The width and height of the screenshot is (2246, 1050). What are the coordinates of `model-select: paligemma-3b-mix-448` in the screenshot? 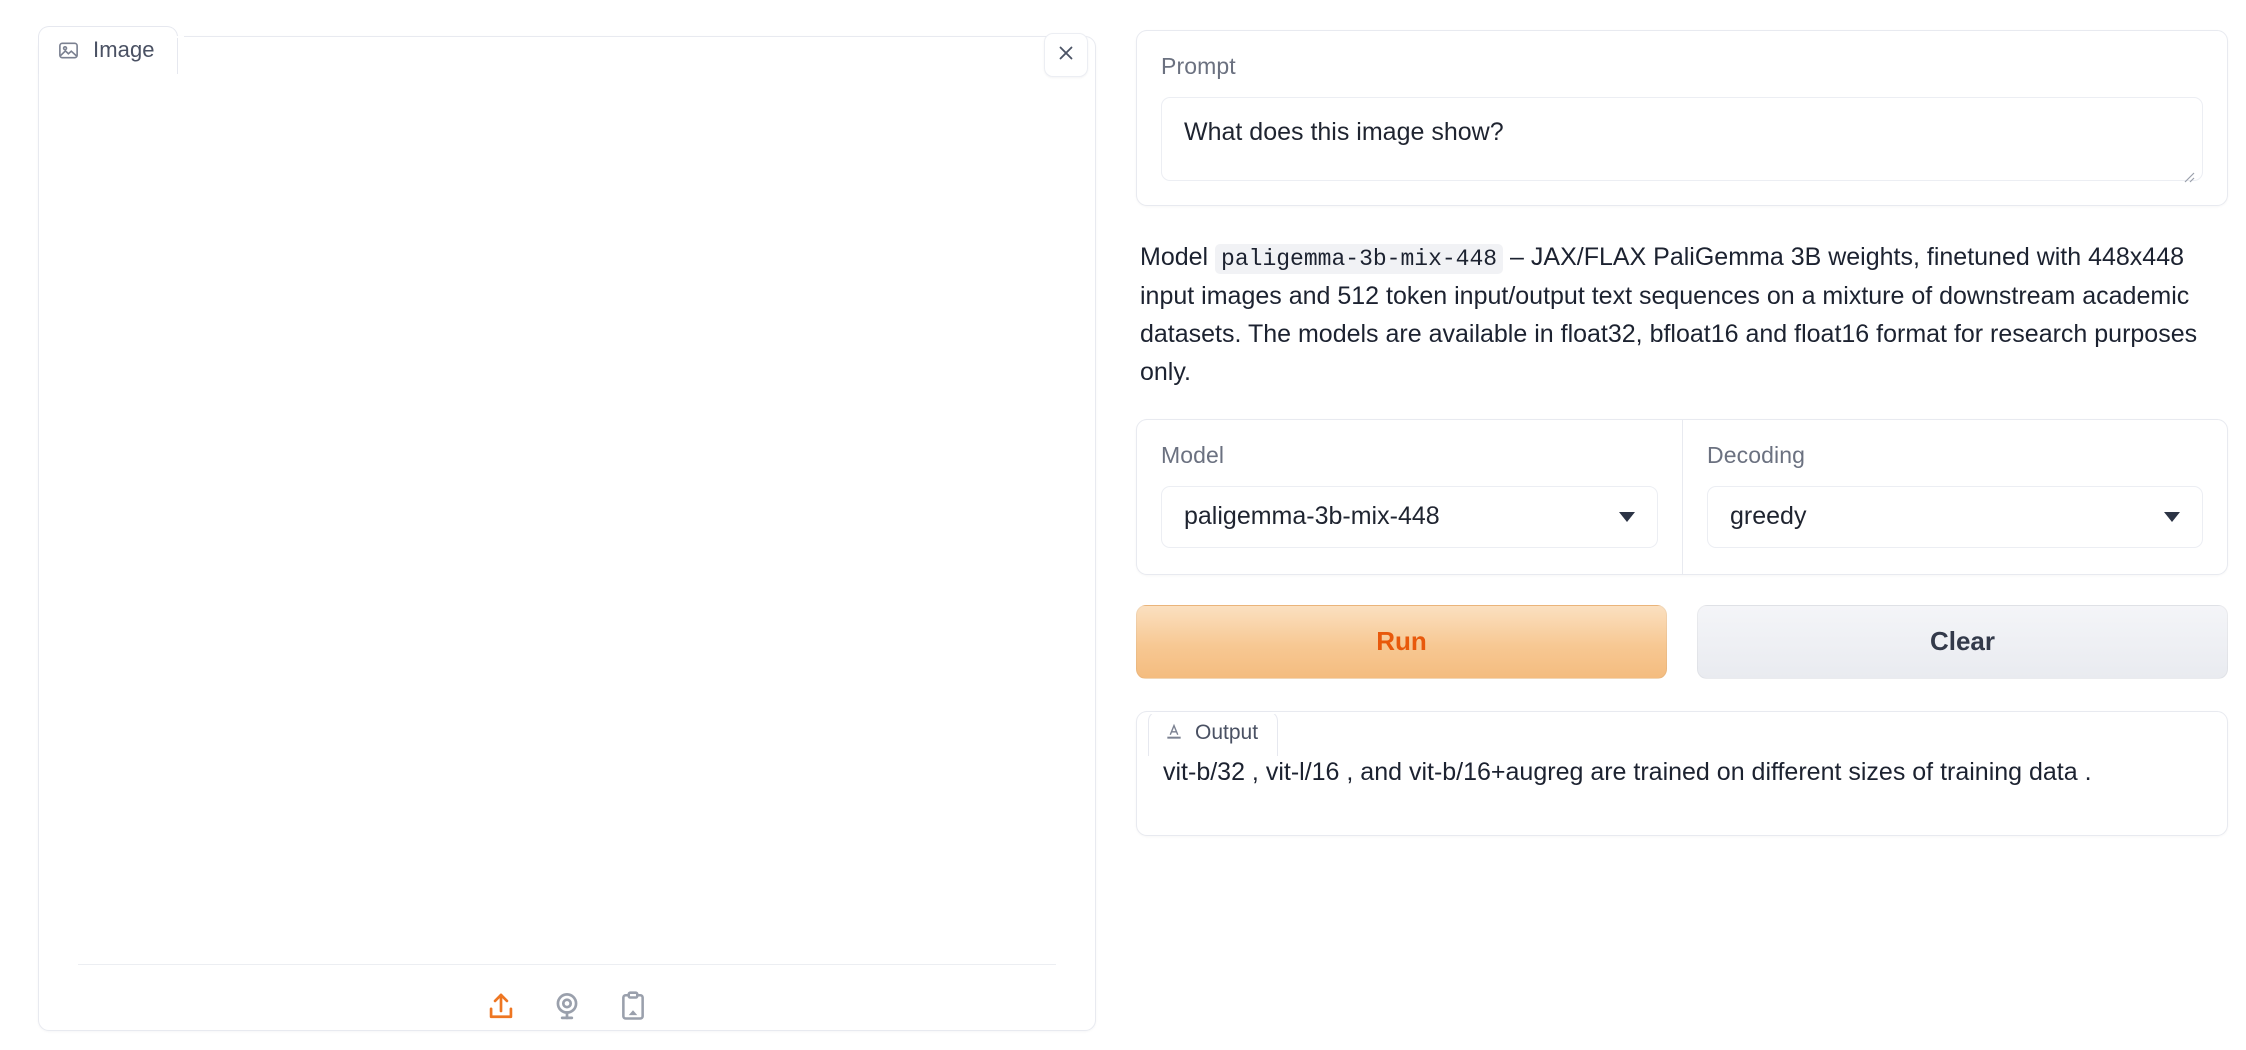 It's located at (1409, 516).